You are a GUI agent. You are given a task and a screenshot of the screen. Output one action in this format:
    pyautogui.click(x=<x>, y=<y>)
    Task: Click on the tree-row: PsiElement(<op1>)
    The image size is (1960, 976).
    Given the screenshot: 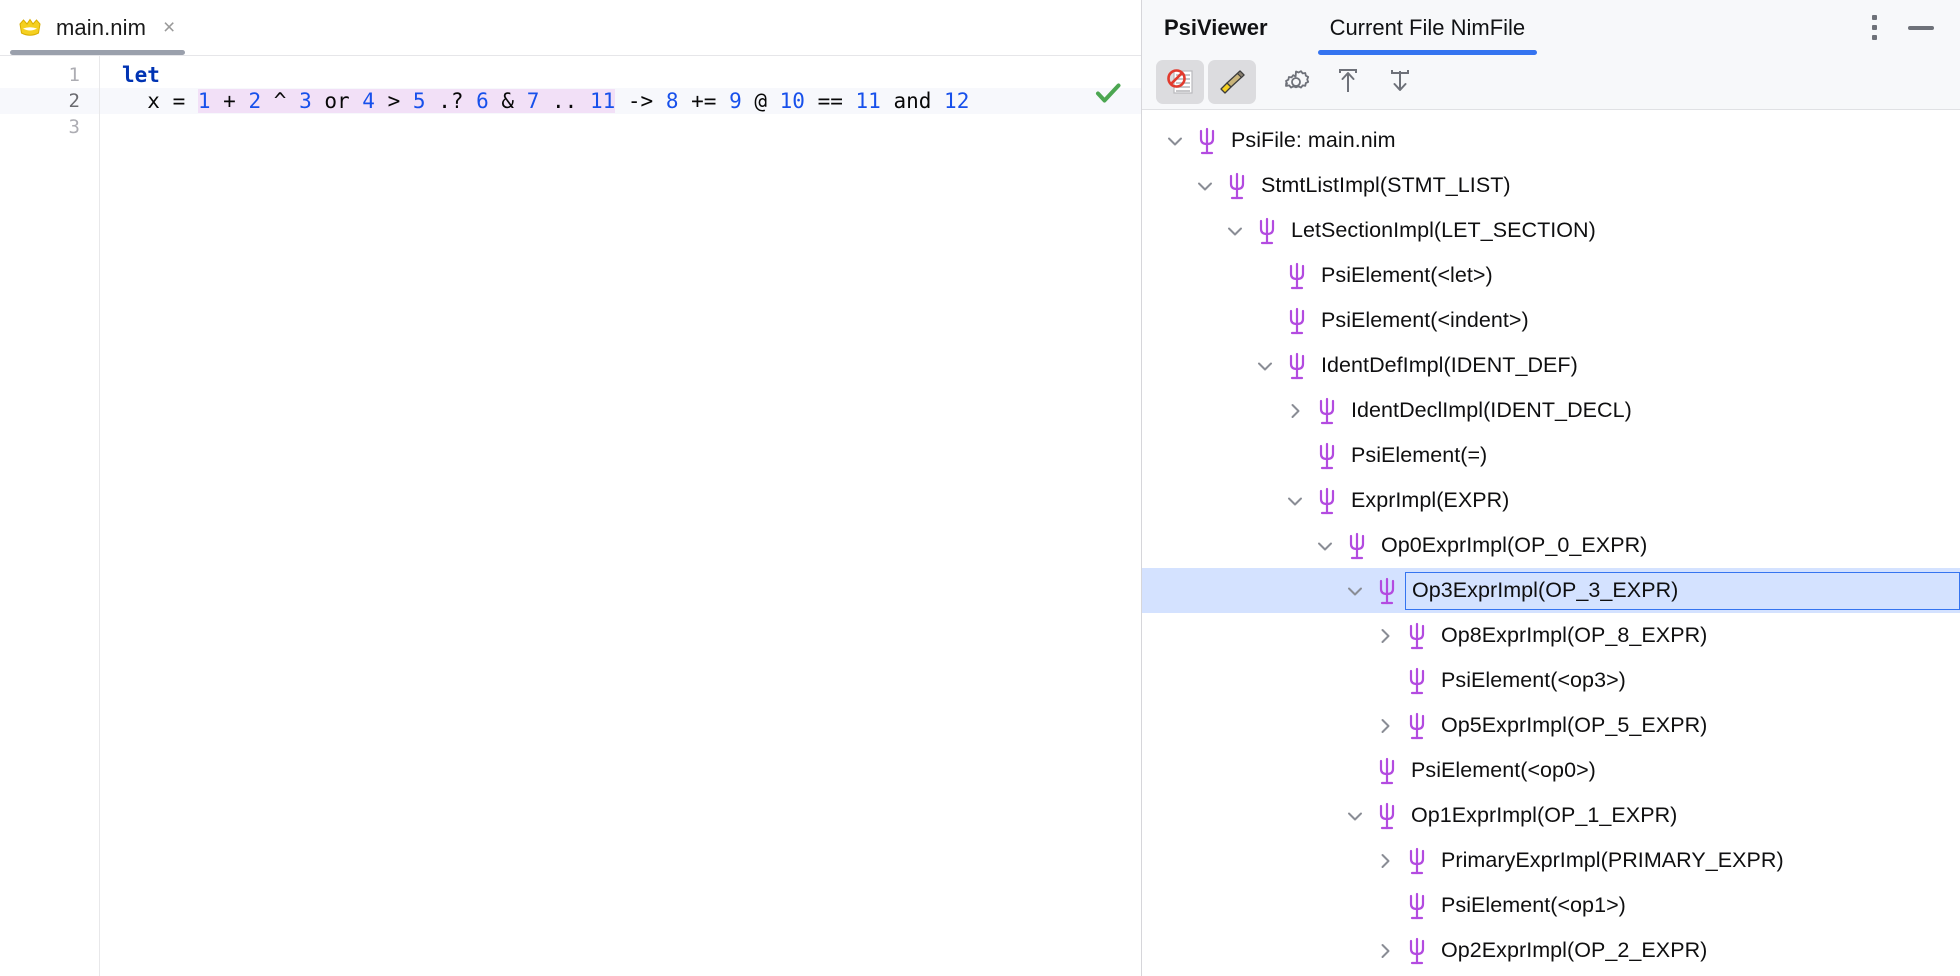 What is the action you would take?
    pyautogui.click(x=1551, y=905)
    